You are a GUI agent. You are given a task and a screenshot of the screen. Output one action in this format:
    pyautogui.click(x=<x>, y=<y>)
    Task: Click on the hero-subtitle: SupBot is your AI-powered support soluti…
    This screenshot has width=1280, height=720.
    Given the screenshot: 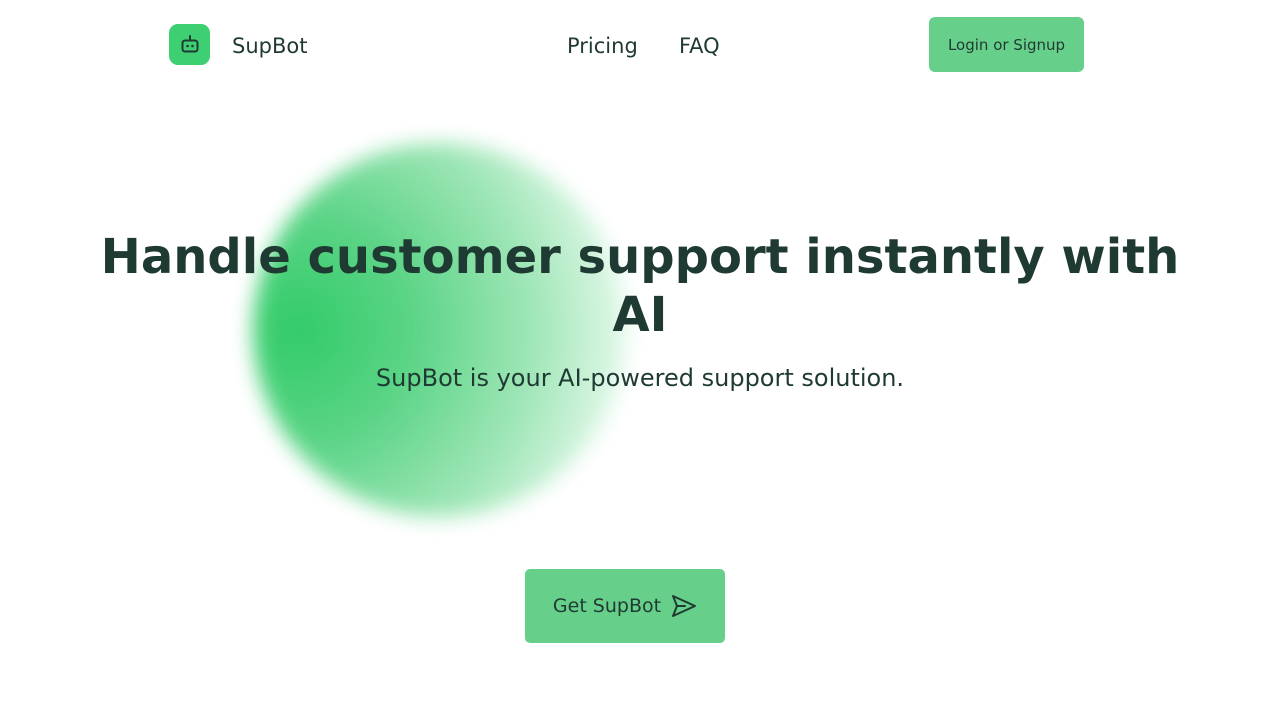 What is the action you would take?
    pyautogui.click(x=640, y=378)
    